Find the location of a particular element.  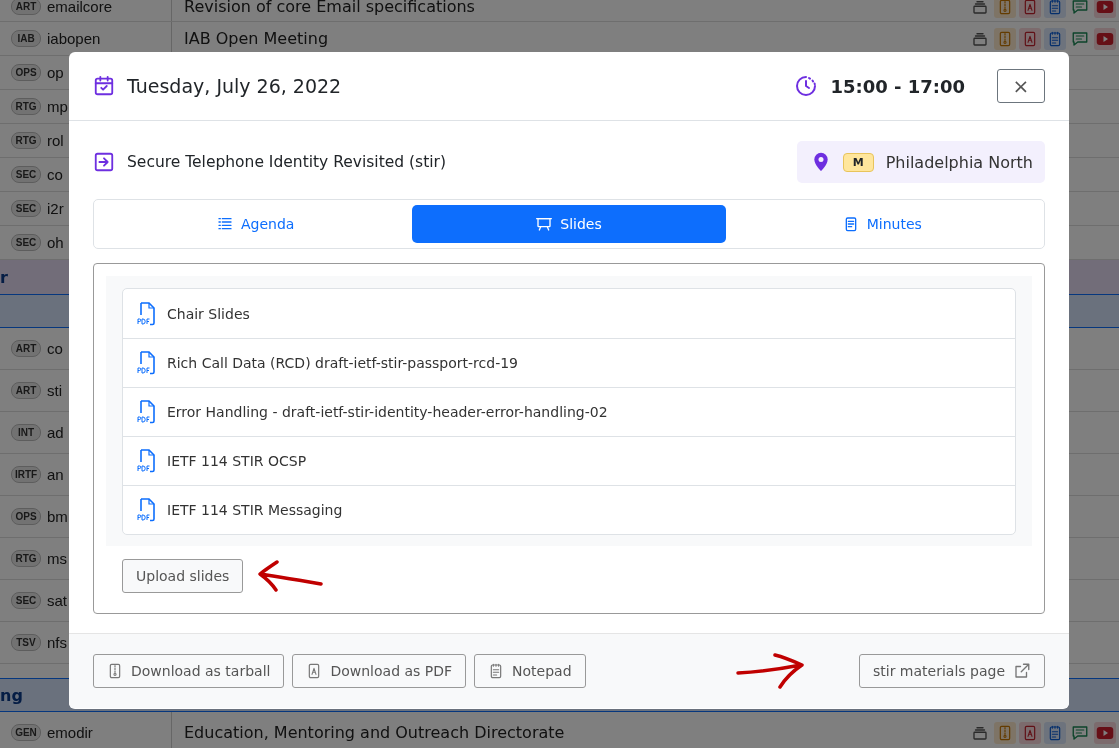

area-badge: INT is located at coordinates (26, 432).